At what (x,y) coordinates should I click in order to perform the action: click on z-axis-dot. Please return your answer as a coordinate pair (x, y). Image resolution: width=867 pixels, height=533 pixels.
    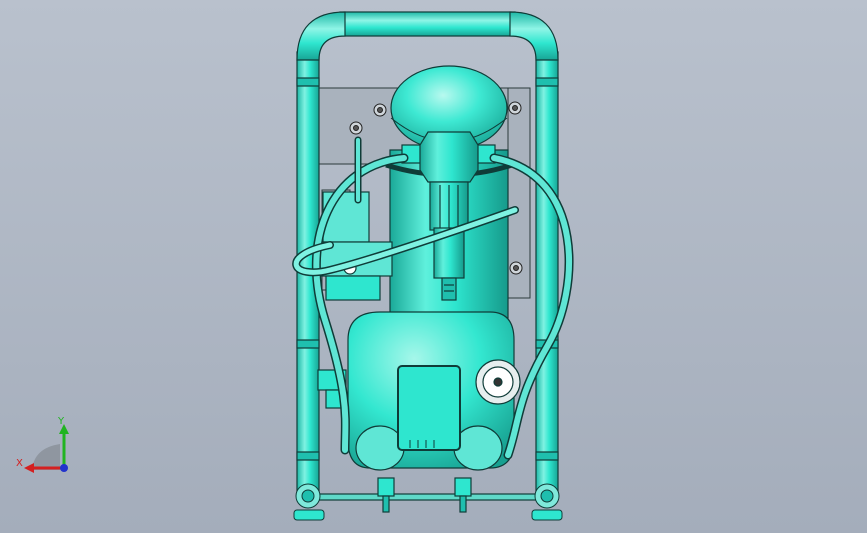
    Looking at the image, I should click on (64, 468).